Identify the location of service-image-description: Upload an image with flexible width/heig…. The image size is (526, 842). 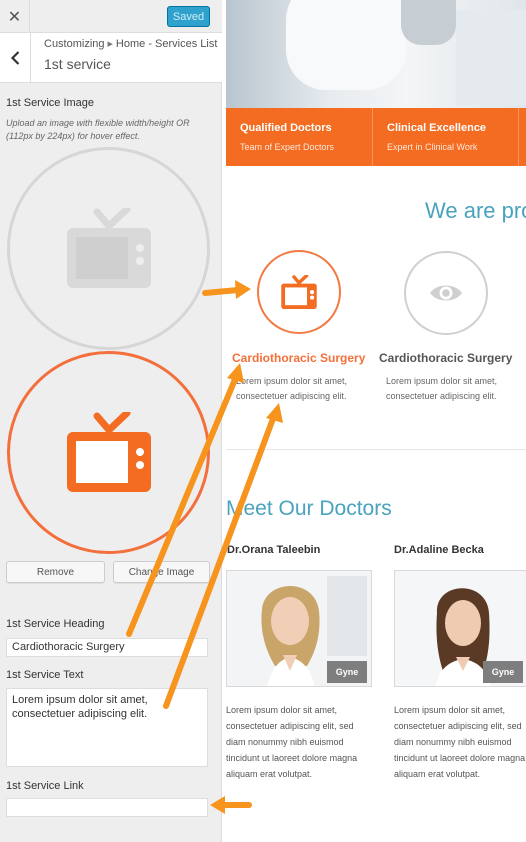
(98, 129).